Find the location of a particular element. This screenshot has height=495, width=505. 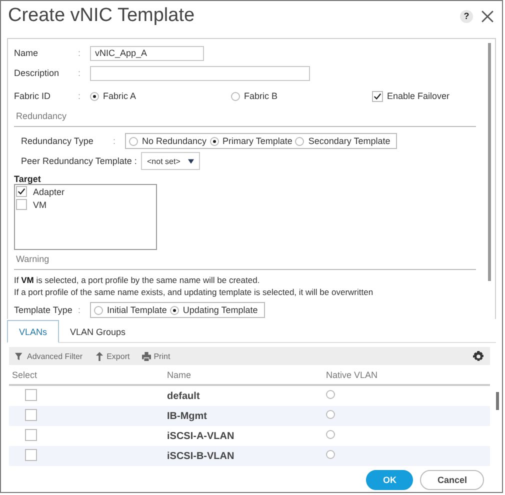

field-label: Redundancy Type is located at coordinates (57, 141).